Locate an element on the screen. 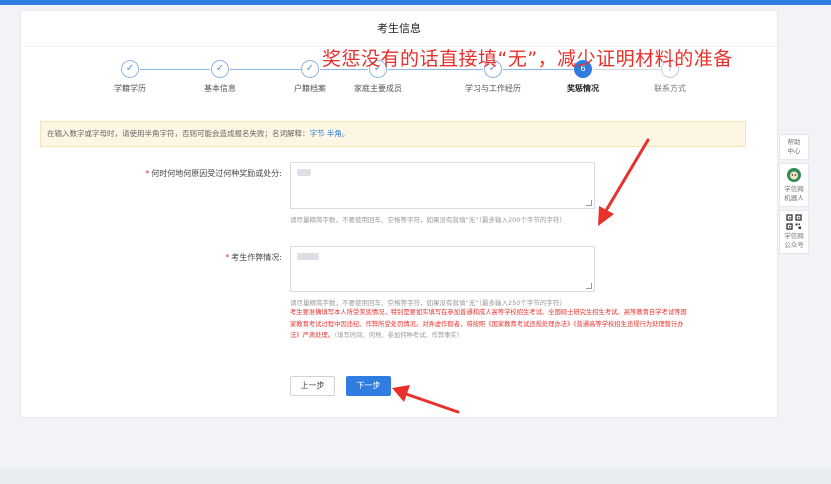 This screenshot has width=831, height=484. help-center-label: 帮助中心 is located at coordinates (794, 146).